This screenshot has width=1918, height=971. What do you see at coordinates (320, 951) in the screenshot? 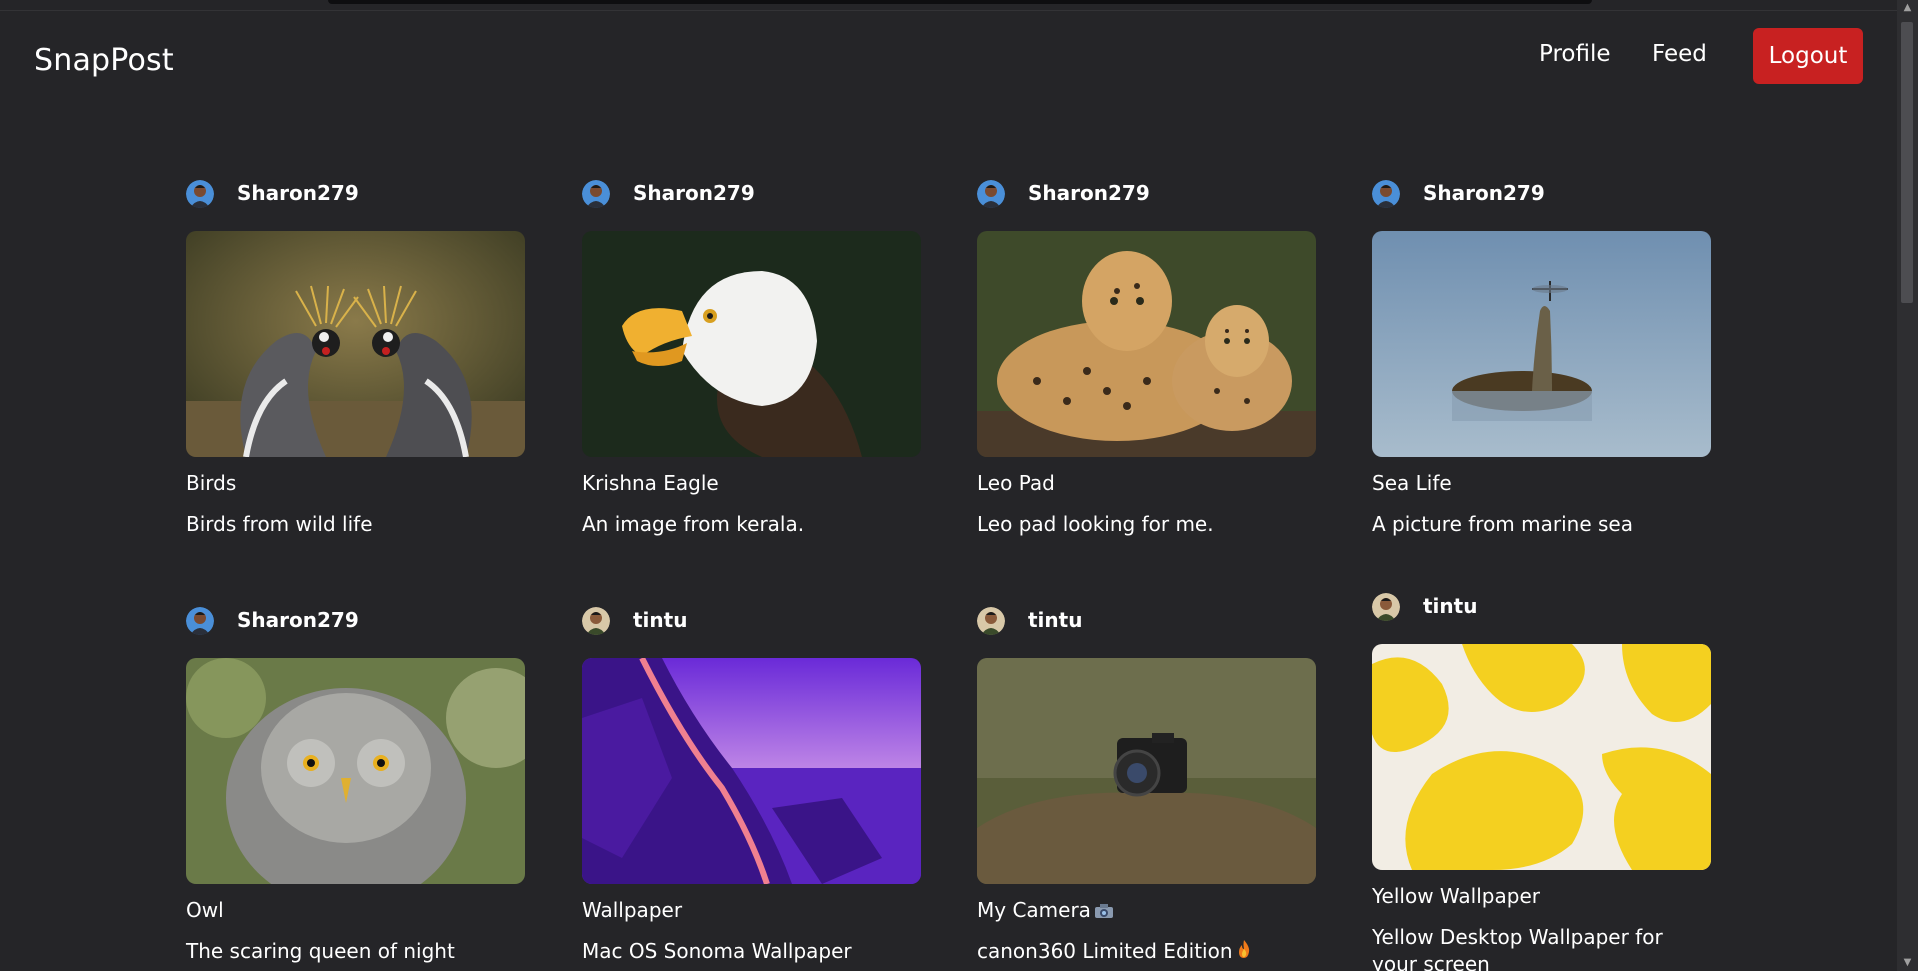
I see `post-description: The scaring queen of night` at bounding box center [320, 951].